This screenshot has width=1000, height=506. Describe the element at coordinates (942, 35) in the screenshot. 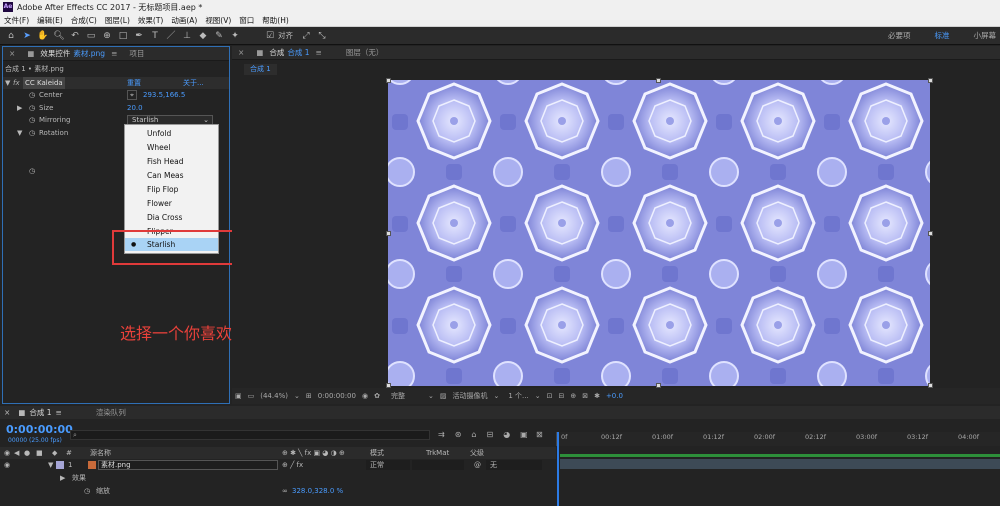

I see `workspace-standard: 标准` at that location.